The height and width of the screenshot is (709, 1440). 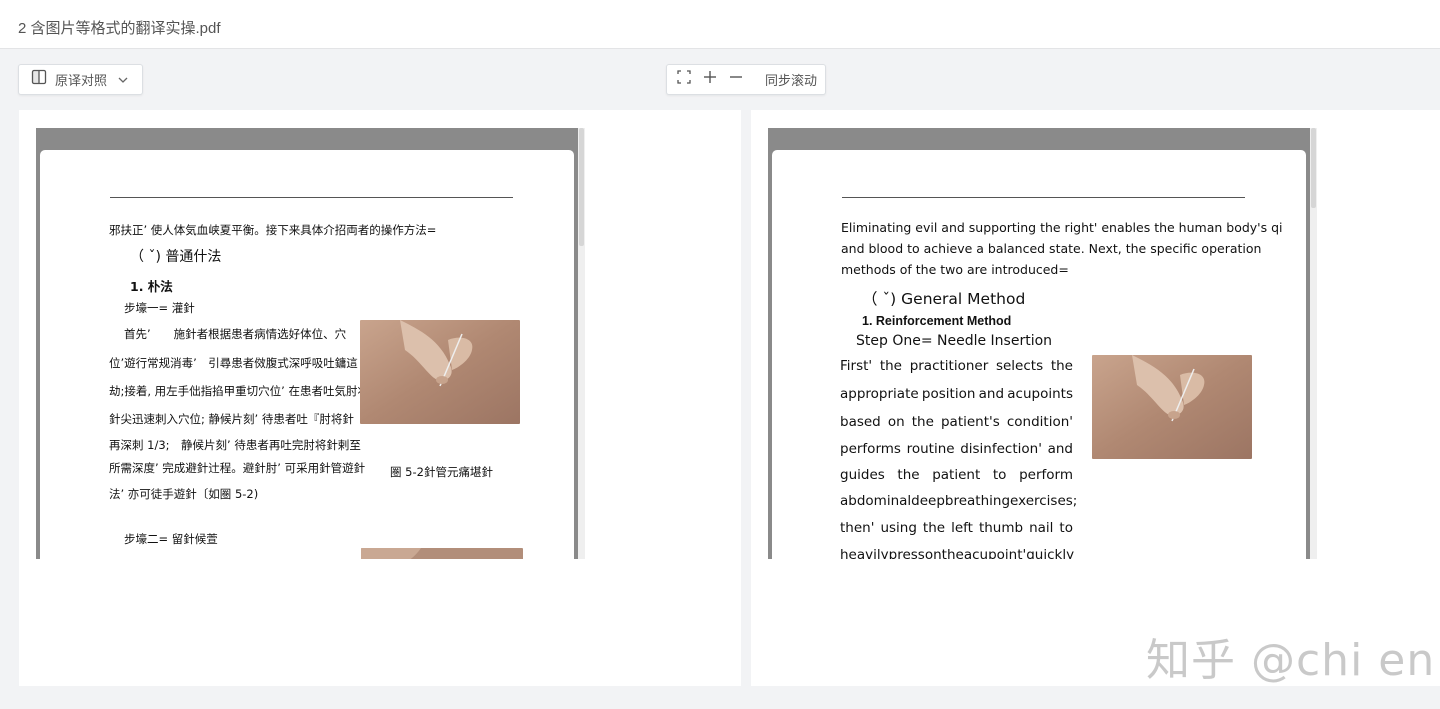 I want to click on section-title: （ ˇ) General Method, so click(x=944, y=299).